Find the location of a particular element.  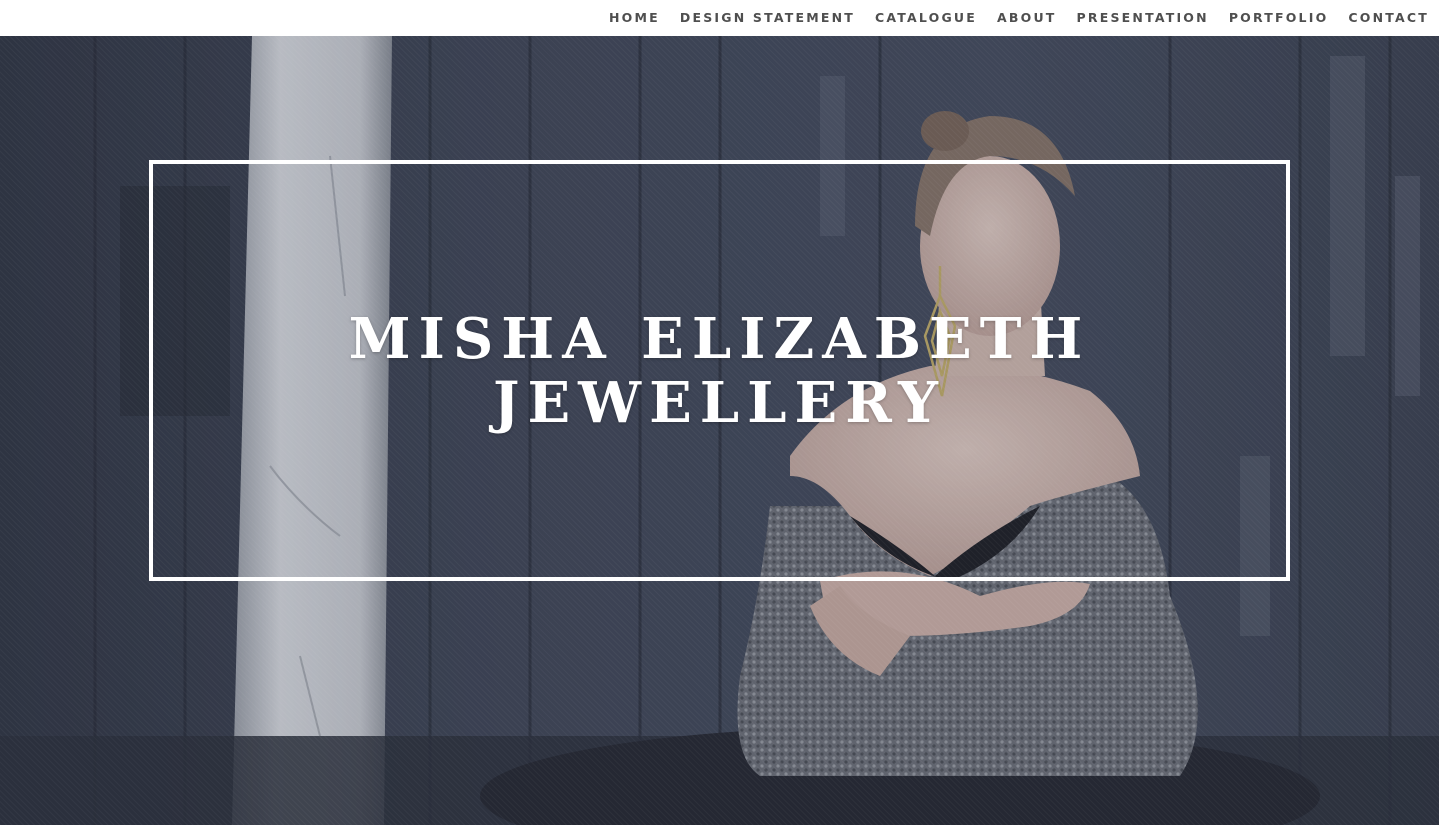

nav-link-contact: CONTACT is located at coordinates (1388, 17).